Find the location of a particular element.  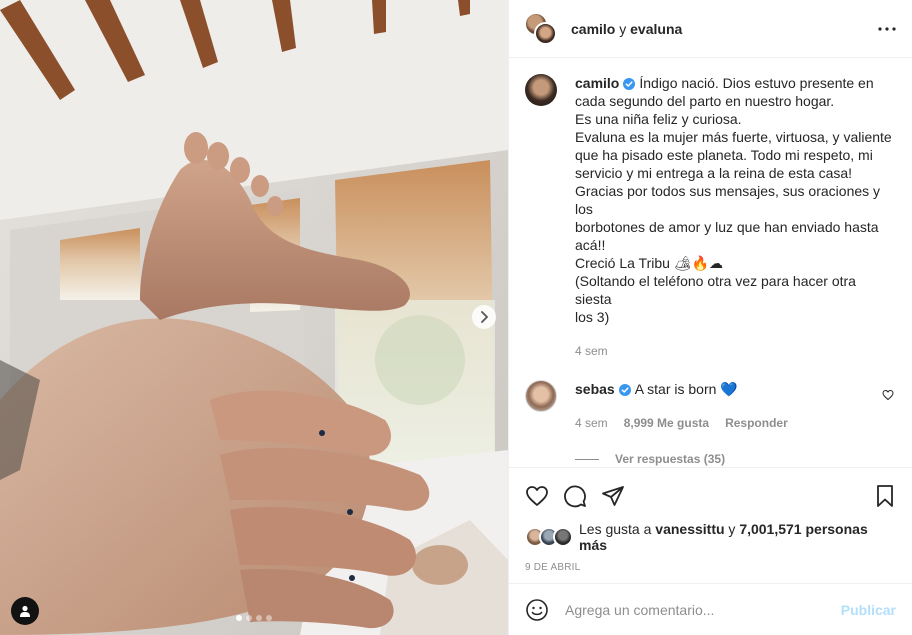

save-button is located at coordinates (885, 496).